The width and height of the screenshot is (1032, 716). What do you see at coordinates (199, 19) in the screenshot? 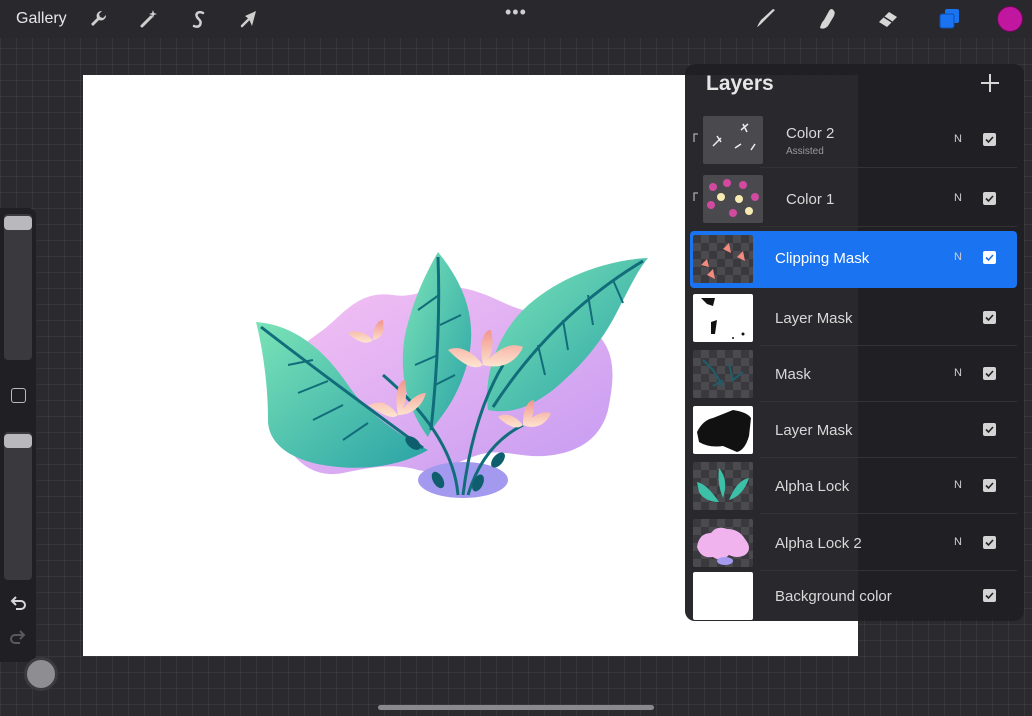
I see `selection-s-icon` at bounding box center [199, 19].